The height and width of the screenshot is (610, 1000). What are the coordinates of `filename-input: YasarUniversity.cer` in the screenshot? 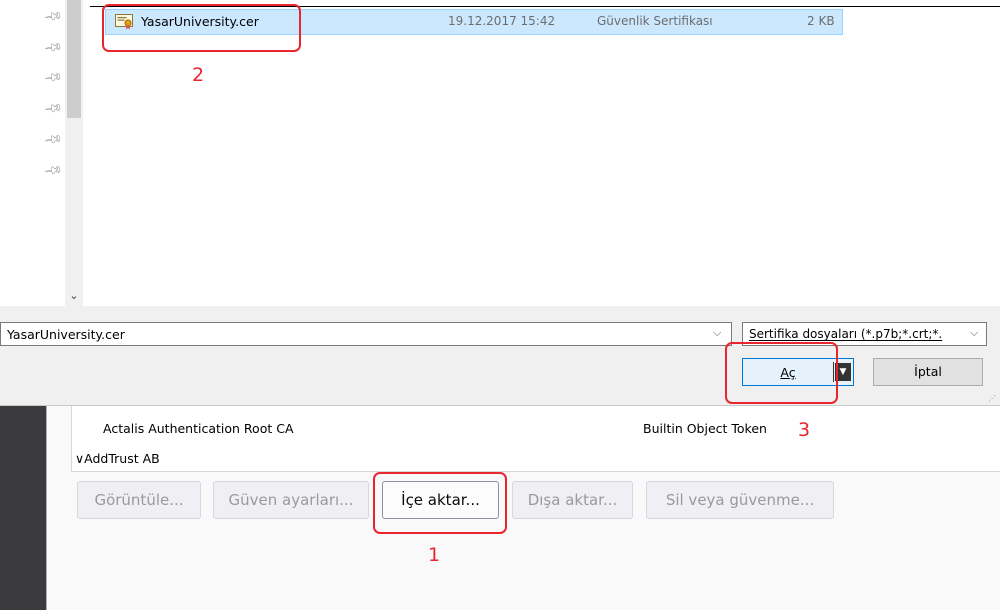 It's located at (66, 334).